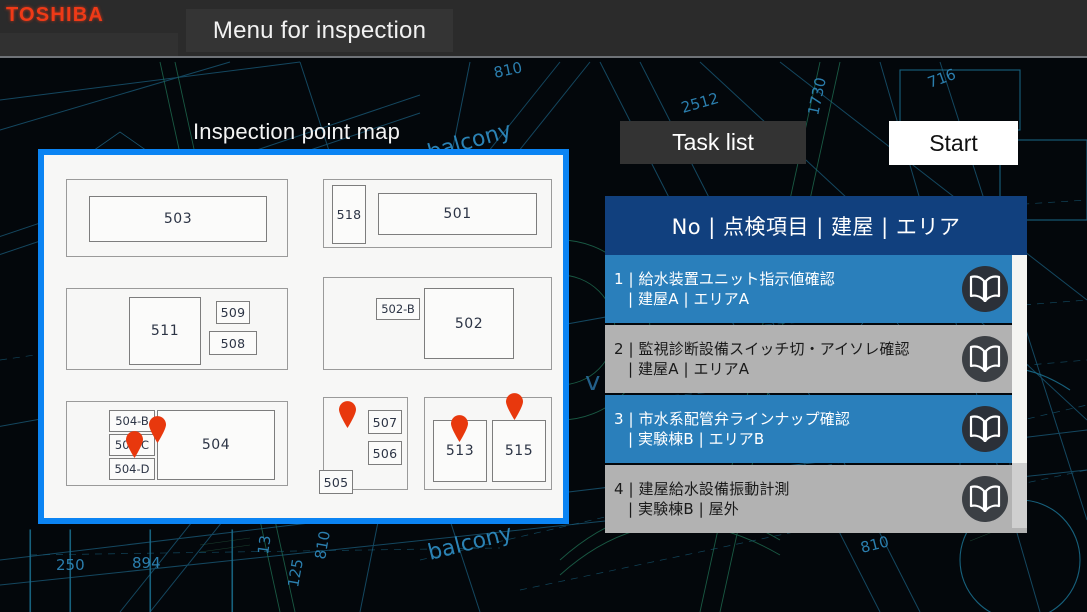 Image resolution: width=1087 pixels, height=612 pixels. Describe the element at coordinates (319, 30) in the screenshot. I see `page-title: Menu for inspection` at that location.